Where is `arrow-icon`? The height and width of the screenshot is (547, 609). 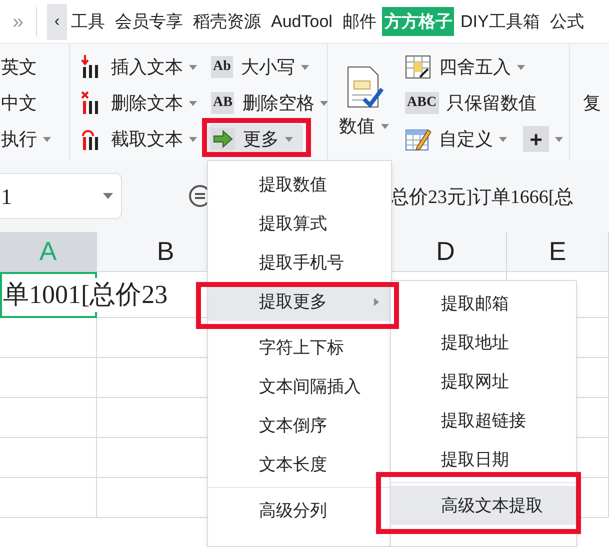
arrow-icon is located at coordinates (223, 139).